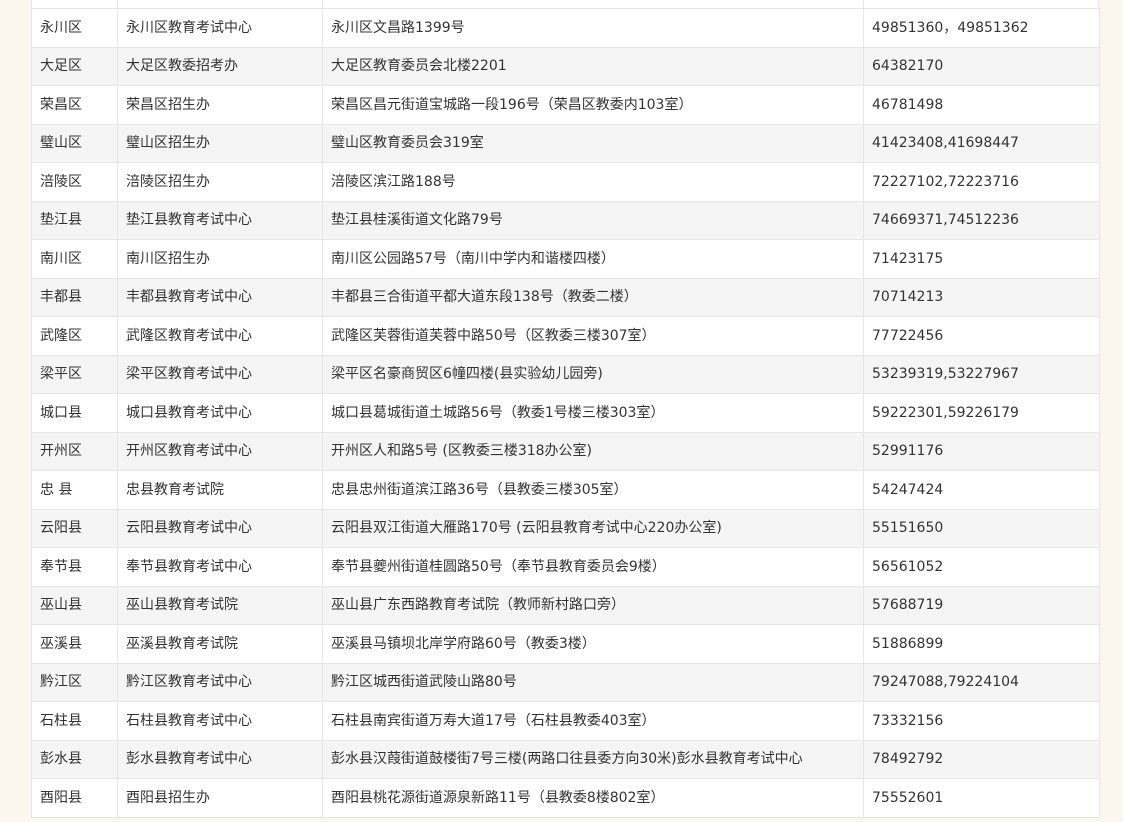 Image resolution: width=1123 pixels, height=822 pixels. What do you see at coordinates (220, 182) in the screenshot?
I see `office-name-cell: 涪陵区招生办` at bounding box center [220, 182].